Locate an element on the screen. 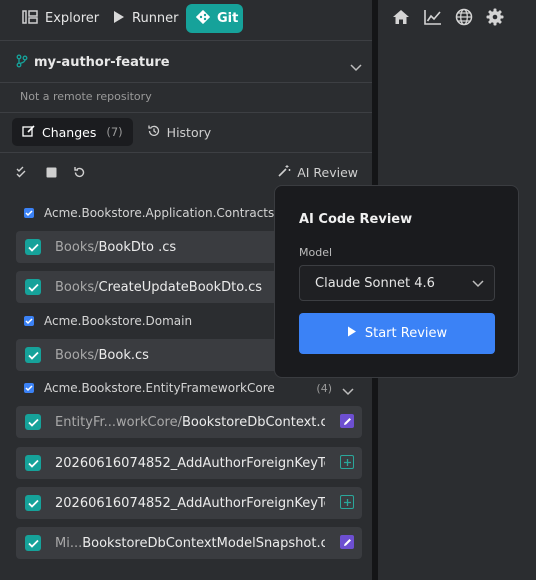 This screenshot has width=536, height=580. change-group-efcore: Acme.Bookstore.EntityFrameworkCore (4) is located at coordinates (192, 388).